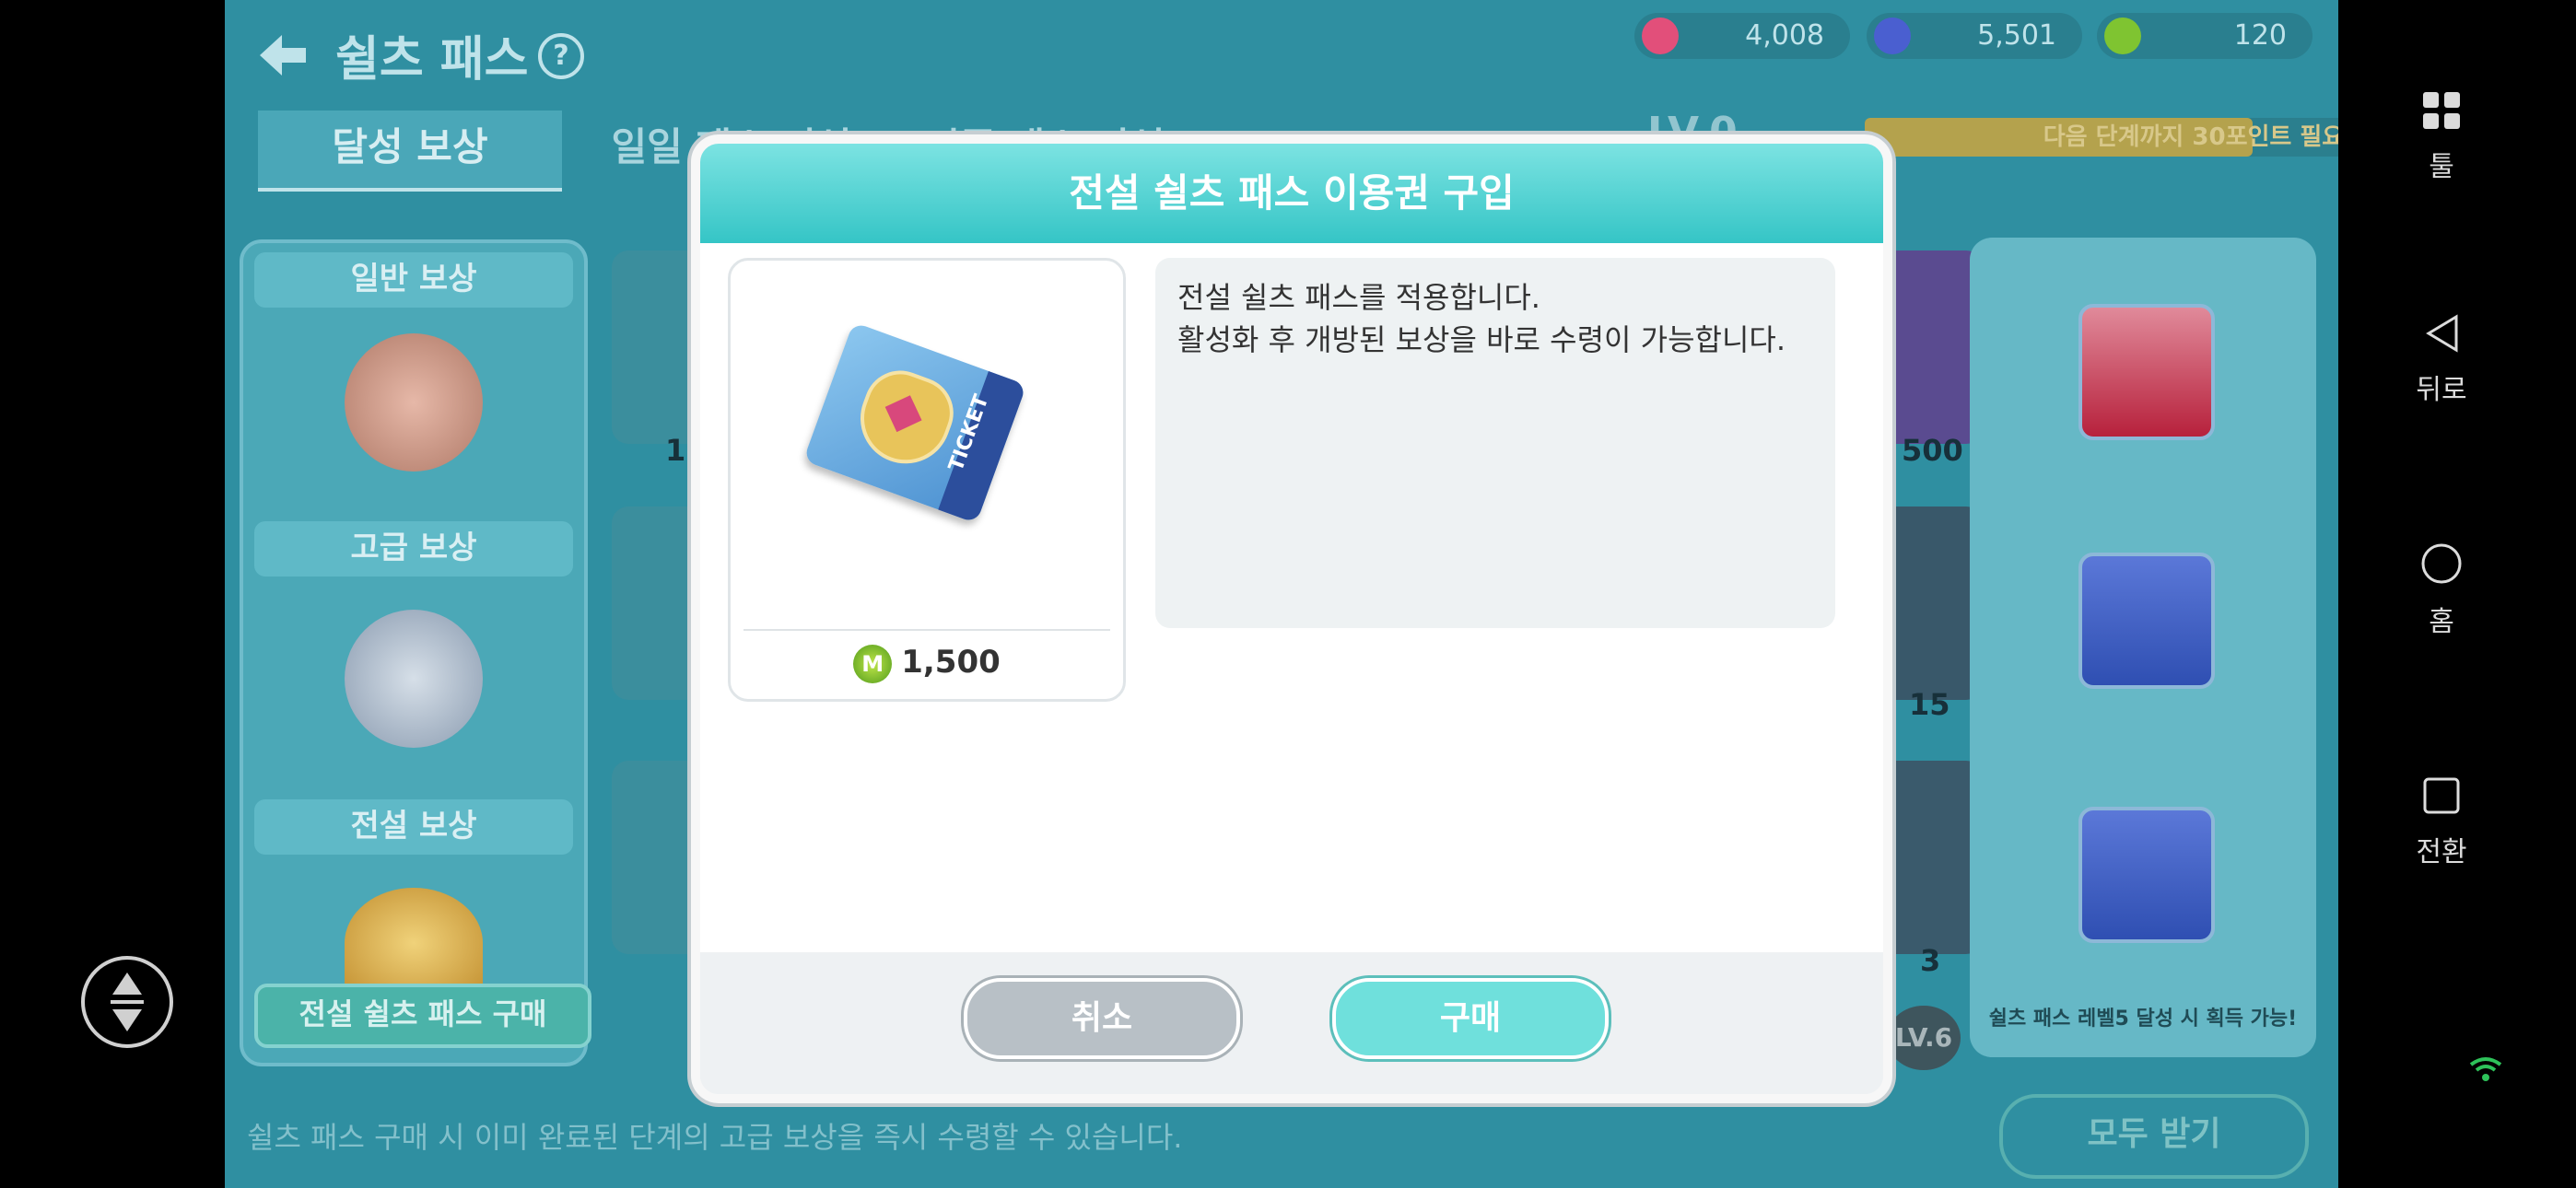 Image resolution: width=2576 pixels, height=1188 pixels. Describe the element at coordinates (413, 280) in the screenshot. I see `tier-label-normal: 일반 보상` at that location.